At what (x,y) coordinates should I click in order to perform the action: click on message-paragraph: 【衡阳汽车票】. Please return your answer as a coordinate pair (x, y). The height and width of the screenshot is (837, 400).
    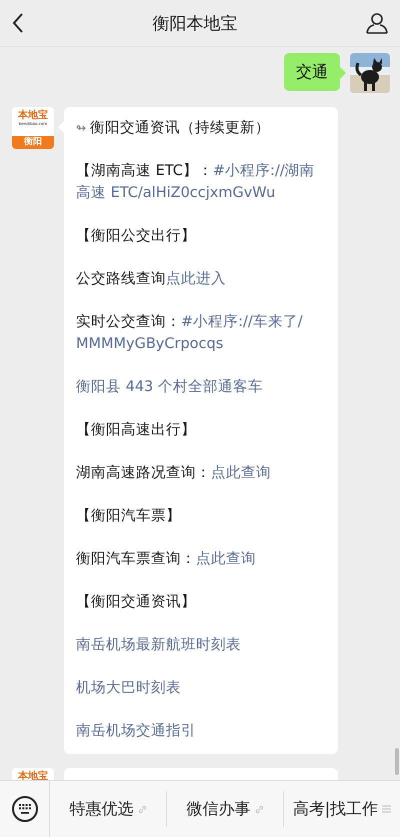
    Looking at the image, I should click on (129, 516).